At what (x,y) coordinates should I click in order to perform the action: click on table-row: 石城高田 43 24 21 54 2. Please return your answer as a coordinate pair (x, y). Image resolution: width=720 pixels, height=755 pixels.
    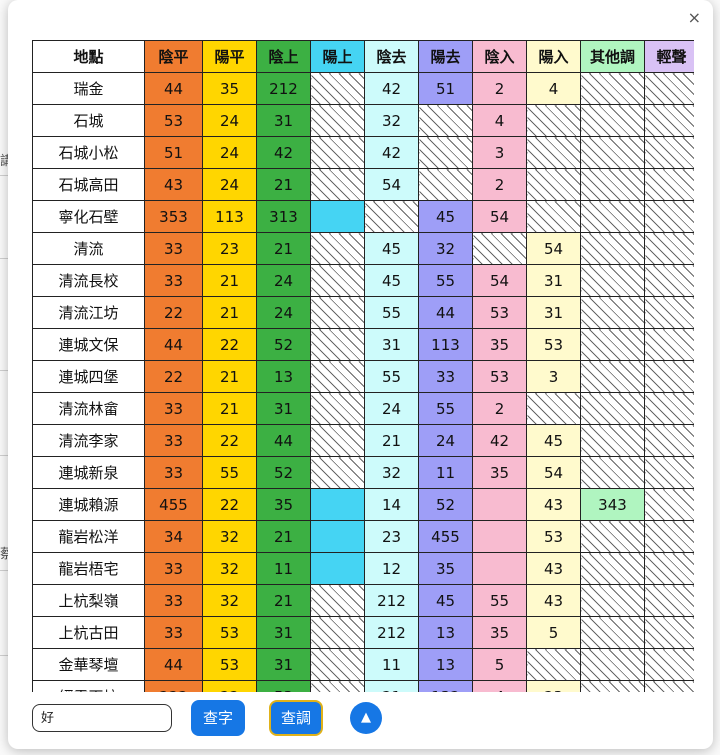
    Looking at the image, I should click on (363, 184).